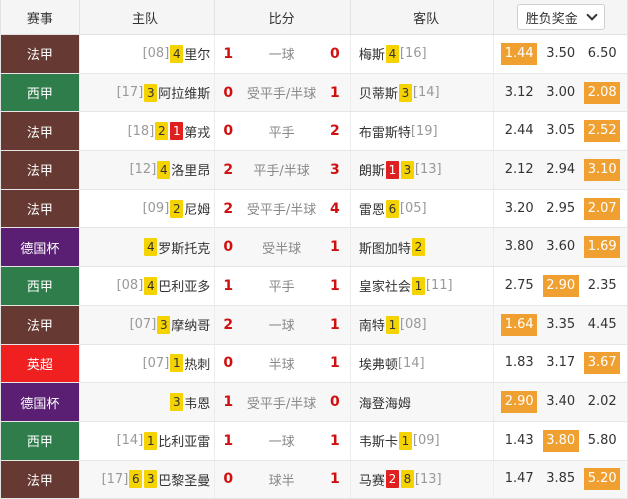 The image size is (628, 499). Describe the element at coordinates (602, 247) in the screenshot. I see `odds-lose: 1.69` at that location.